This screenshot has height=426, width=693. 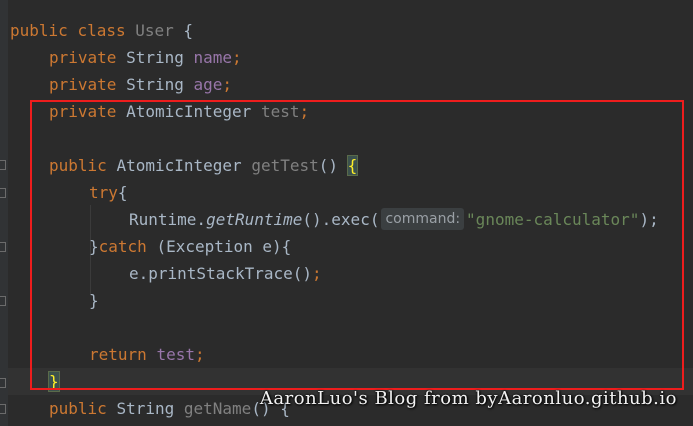 I want to click on code-line-field-age: private String age;, so click(x=140, y=84).